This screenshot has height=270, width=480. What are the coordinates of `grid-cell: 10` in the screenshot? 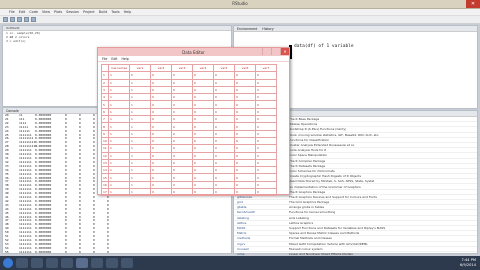 It's located at (105, 141).